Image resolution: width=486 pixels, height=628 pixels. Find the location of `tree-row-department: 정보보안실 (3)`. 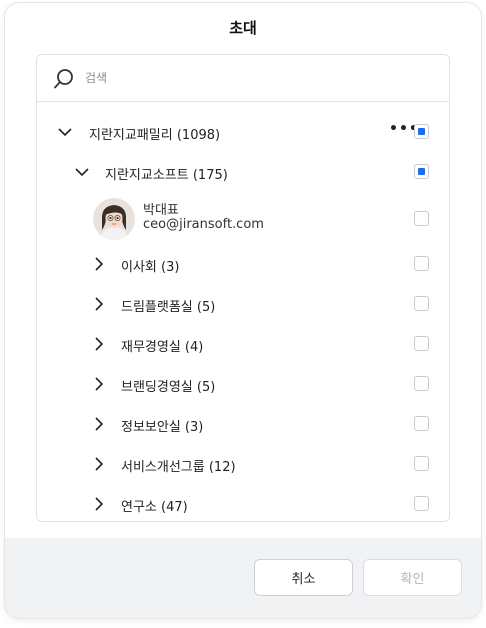

tree-row-department: 정보보안실 (3) is located at coordinates (243, 424).